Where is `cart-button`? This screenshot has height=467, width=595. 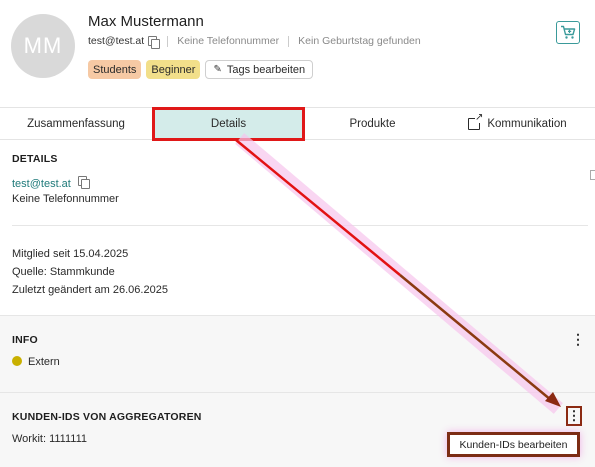
cart-button is located at coordinates (568, 32).